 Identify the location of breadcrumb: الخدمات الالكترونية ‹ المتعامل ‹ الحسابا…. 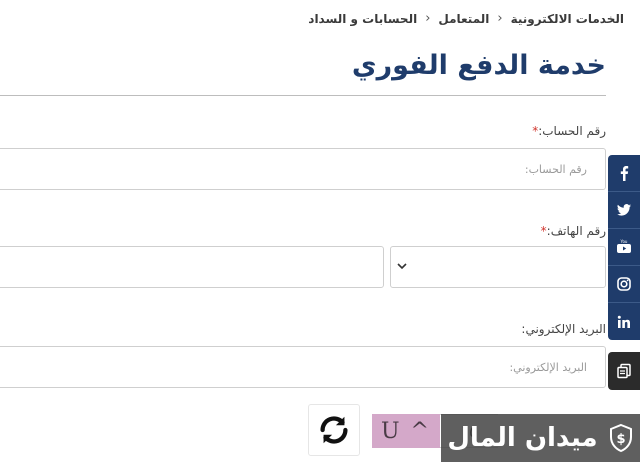
(466, 18).